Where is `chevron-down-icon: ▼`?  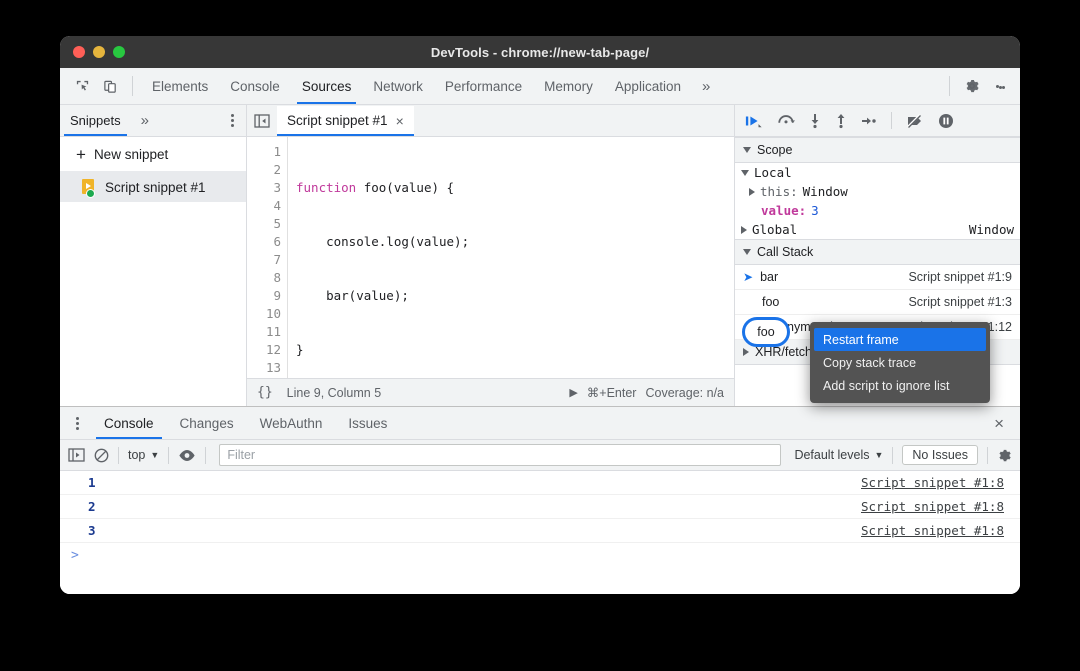
chevron-down-icon: ▼ is located at coordinates (879, 455).